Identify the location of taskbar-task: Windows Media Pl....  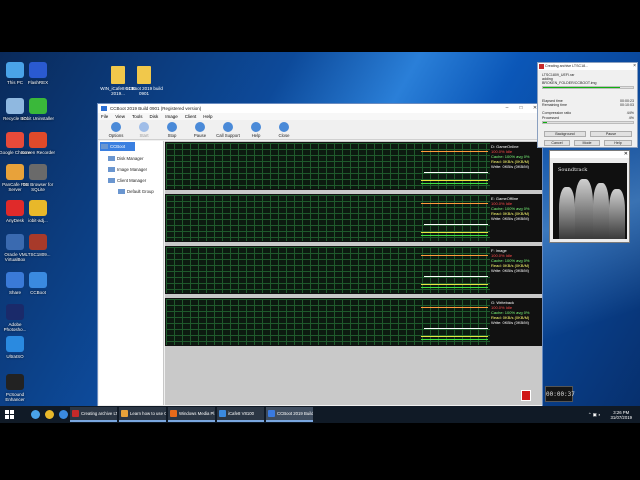
(191, 414).